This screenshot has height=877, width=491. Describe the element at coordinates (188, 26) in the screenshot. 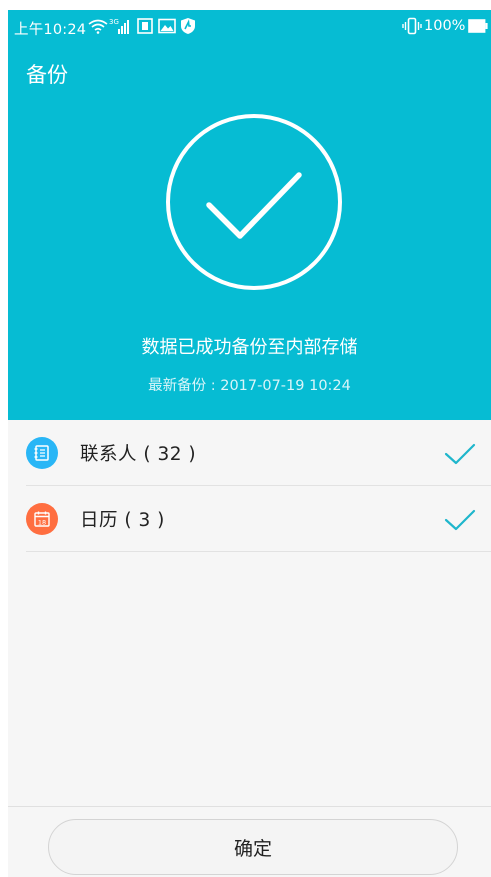

I see `shield-icon` at that location.